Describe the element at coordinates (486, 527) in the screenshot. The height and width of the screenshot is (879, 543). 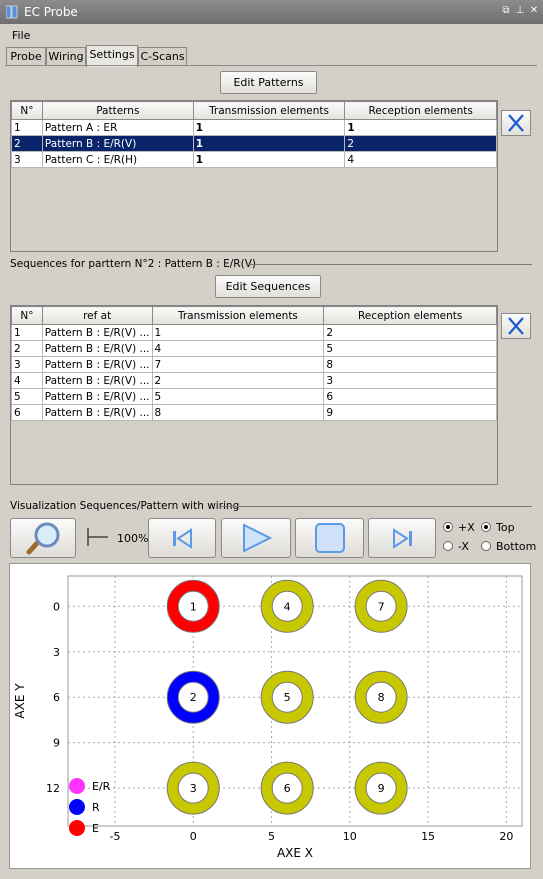
I see `radio-top` at that location.